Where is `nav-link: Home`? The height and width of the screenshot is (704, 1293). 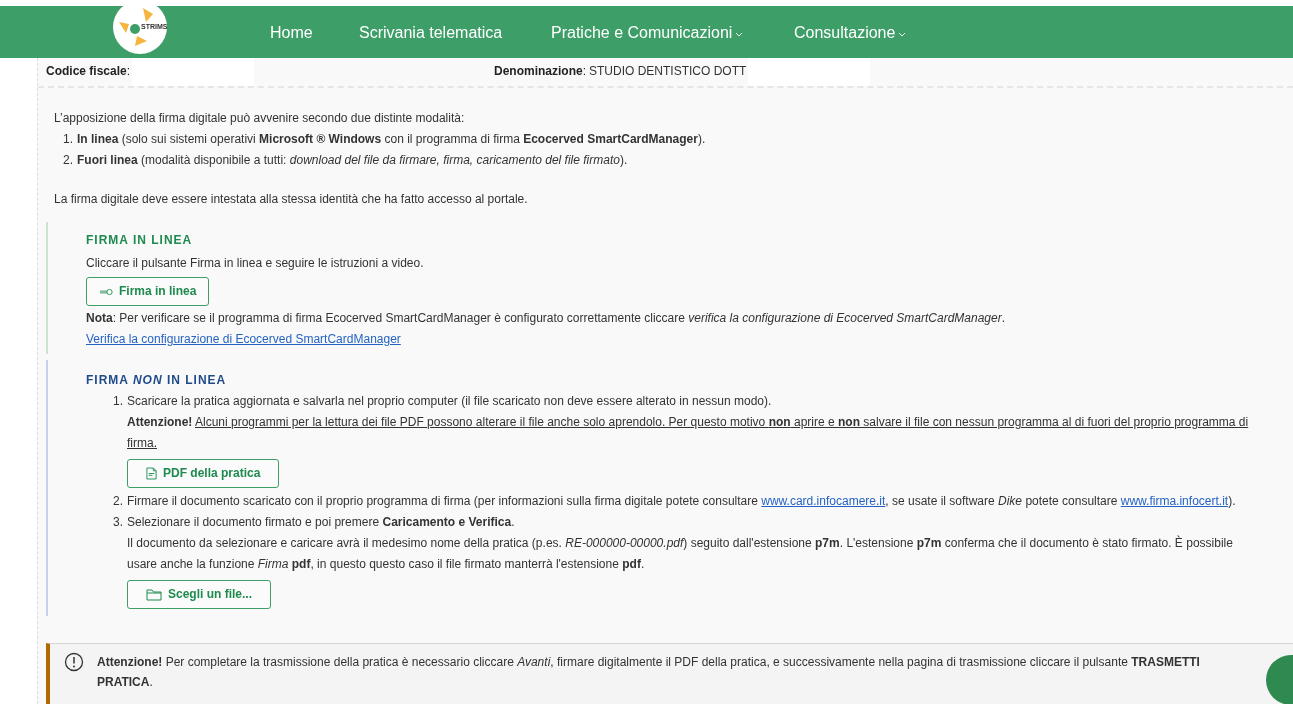
nav-link: Home is located at coordinates (291, 33).